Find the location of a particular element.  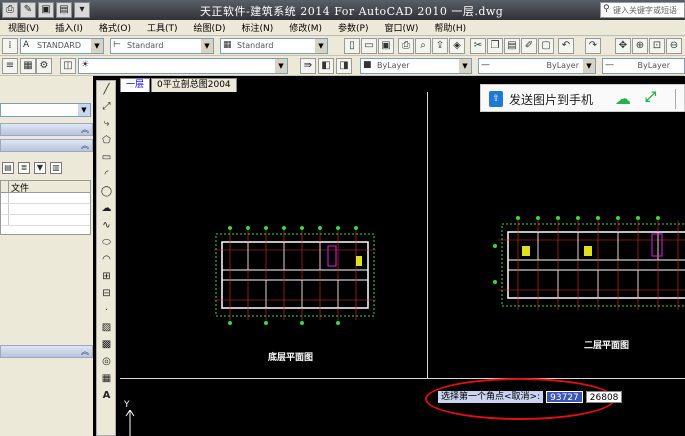

zoom-realtime-icon: ⊕ is located at coordinates (640, 46).